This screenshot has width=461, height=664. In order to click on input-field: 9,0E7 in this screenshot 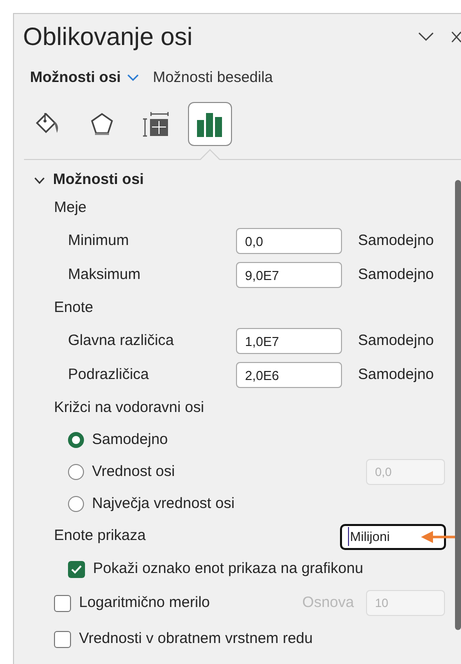, I will do `click(289, 275)`.